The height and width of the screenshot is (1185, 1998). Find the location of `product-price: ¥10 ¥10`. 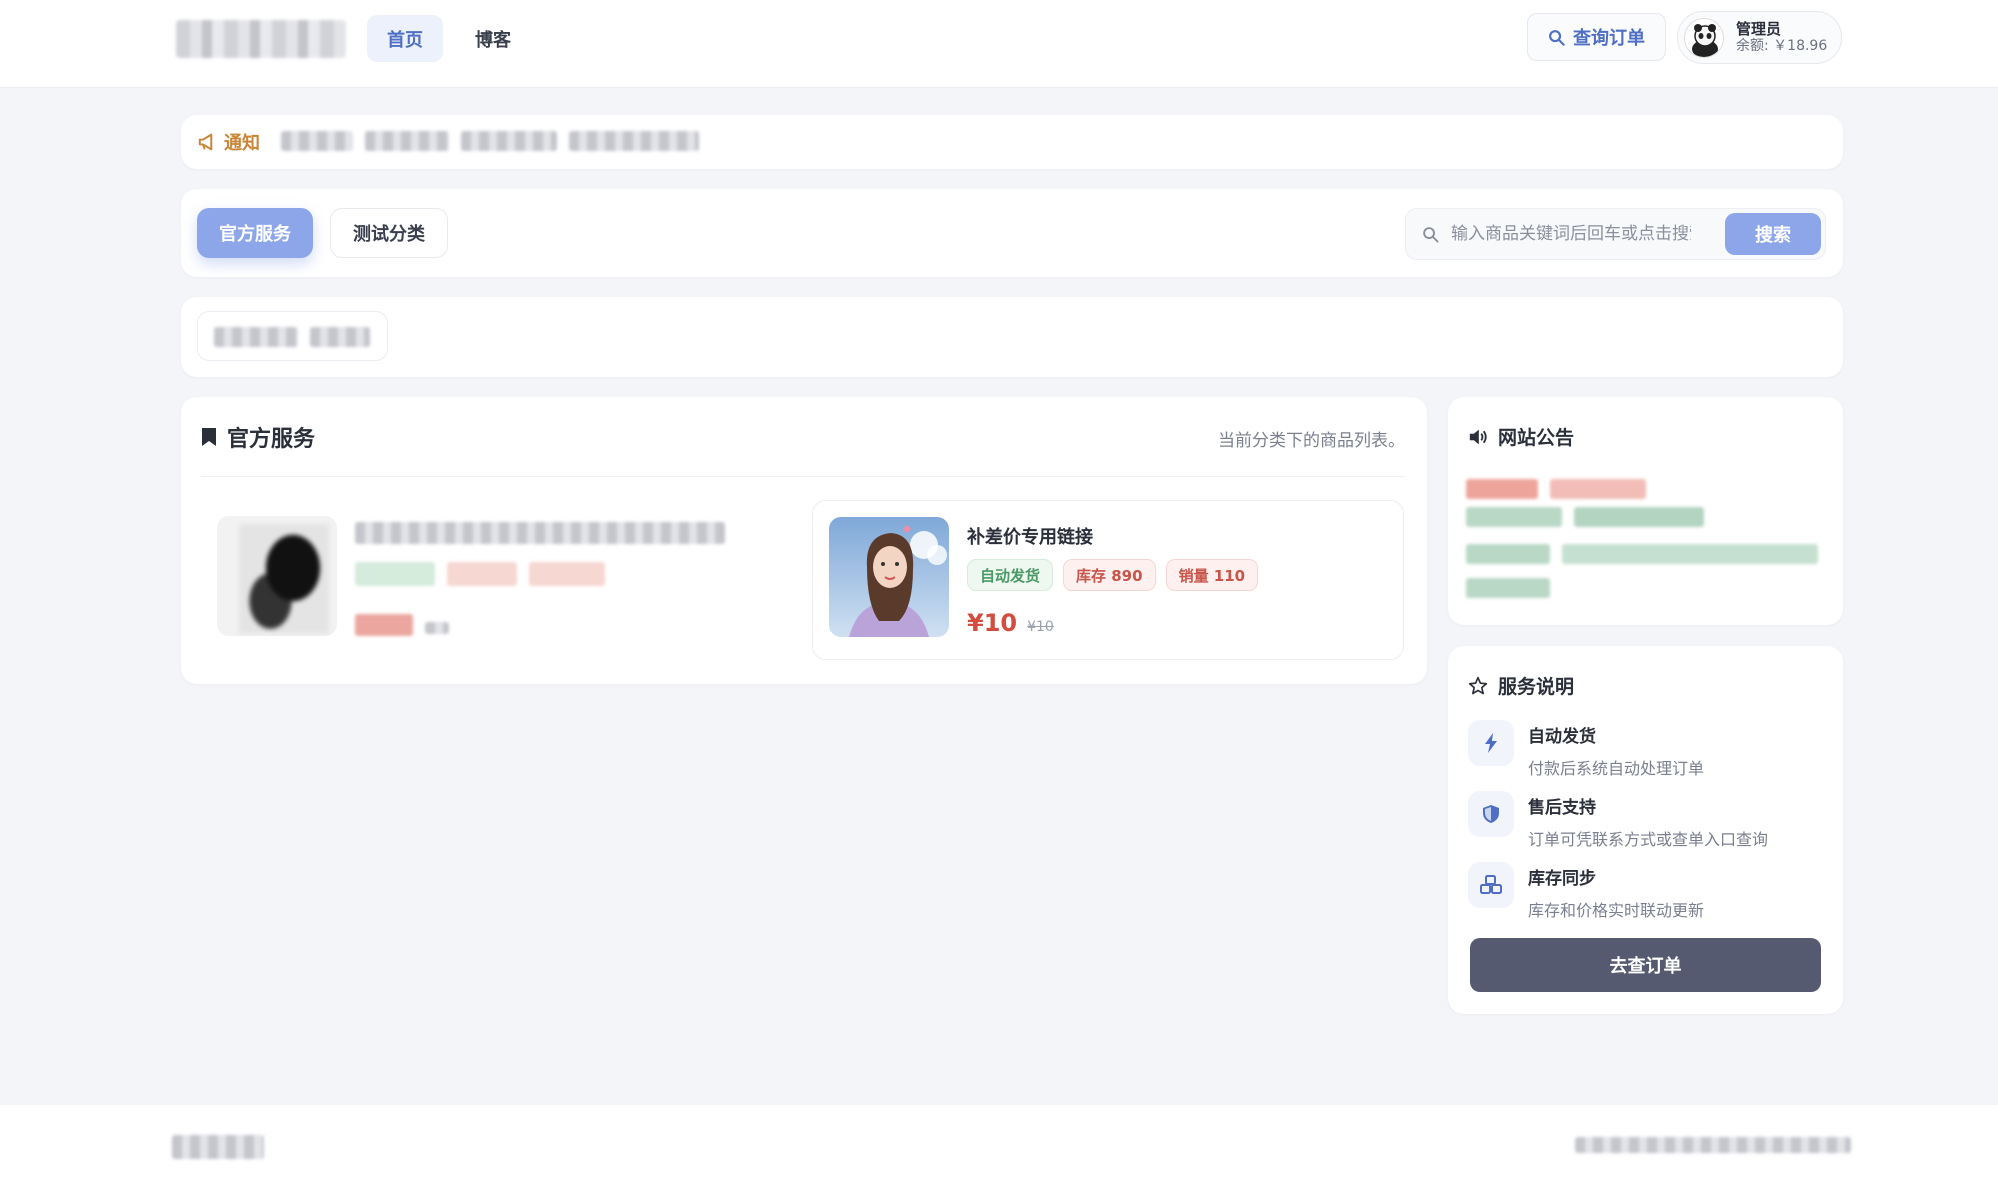

product-price: ¥10 ¥10 is located at coordinates (1010, 623).